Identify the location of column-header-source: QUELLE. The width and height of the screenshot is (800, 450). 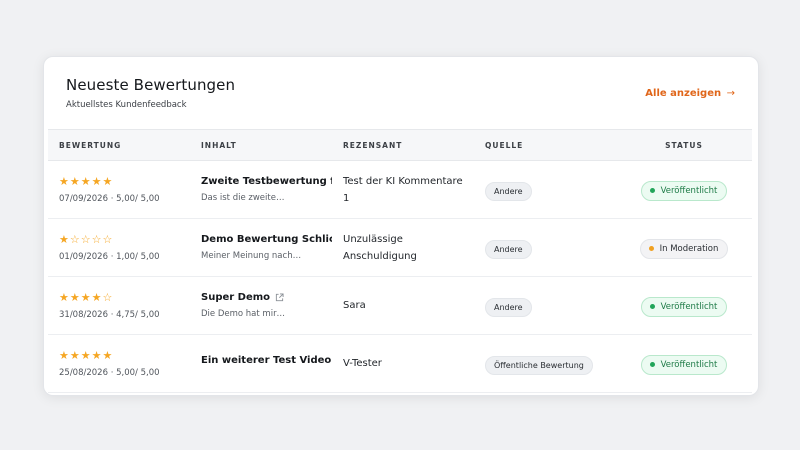
(504, 145).